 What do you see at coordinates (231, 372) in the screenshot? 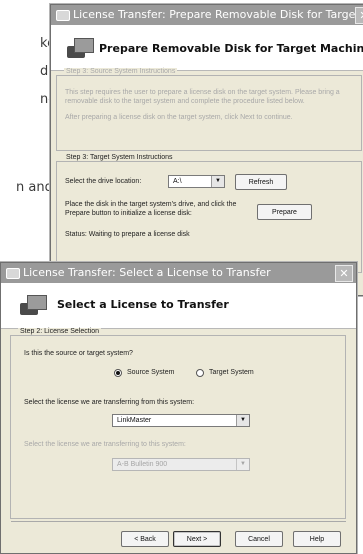
I see `target-system-label: Target System` at bounding box center [231, 372].